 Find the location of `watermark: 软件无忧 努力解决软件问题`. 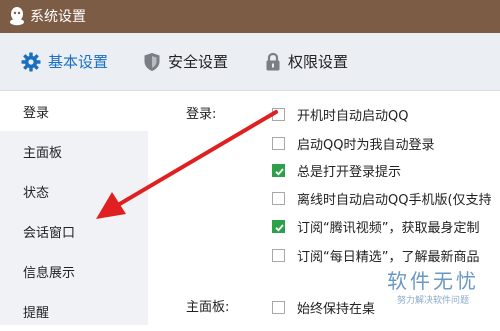

watermark: 软件无忧 努力解决软件问题 is located at coordinates (433, 292).